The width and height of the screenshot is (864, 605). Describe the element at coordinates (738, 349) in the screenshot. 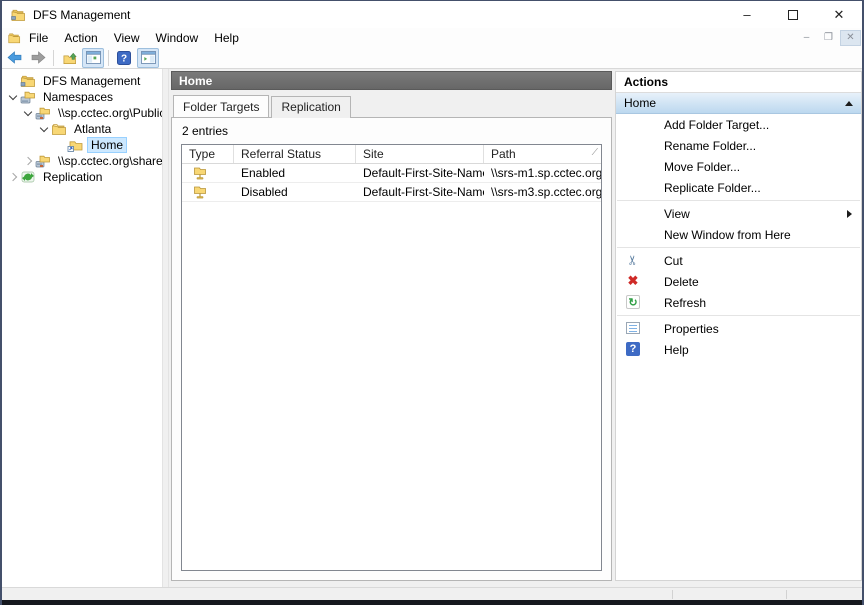

I see `action-help: ? Help` at that location.